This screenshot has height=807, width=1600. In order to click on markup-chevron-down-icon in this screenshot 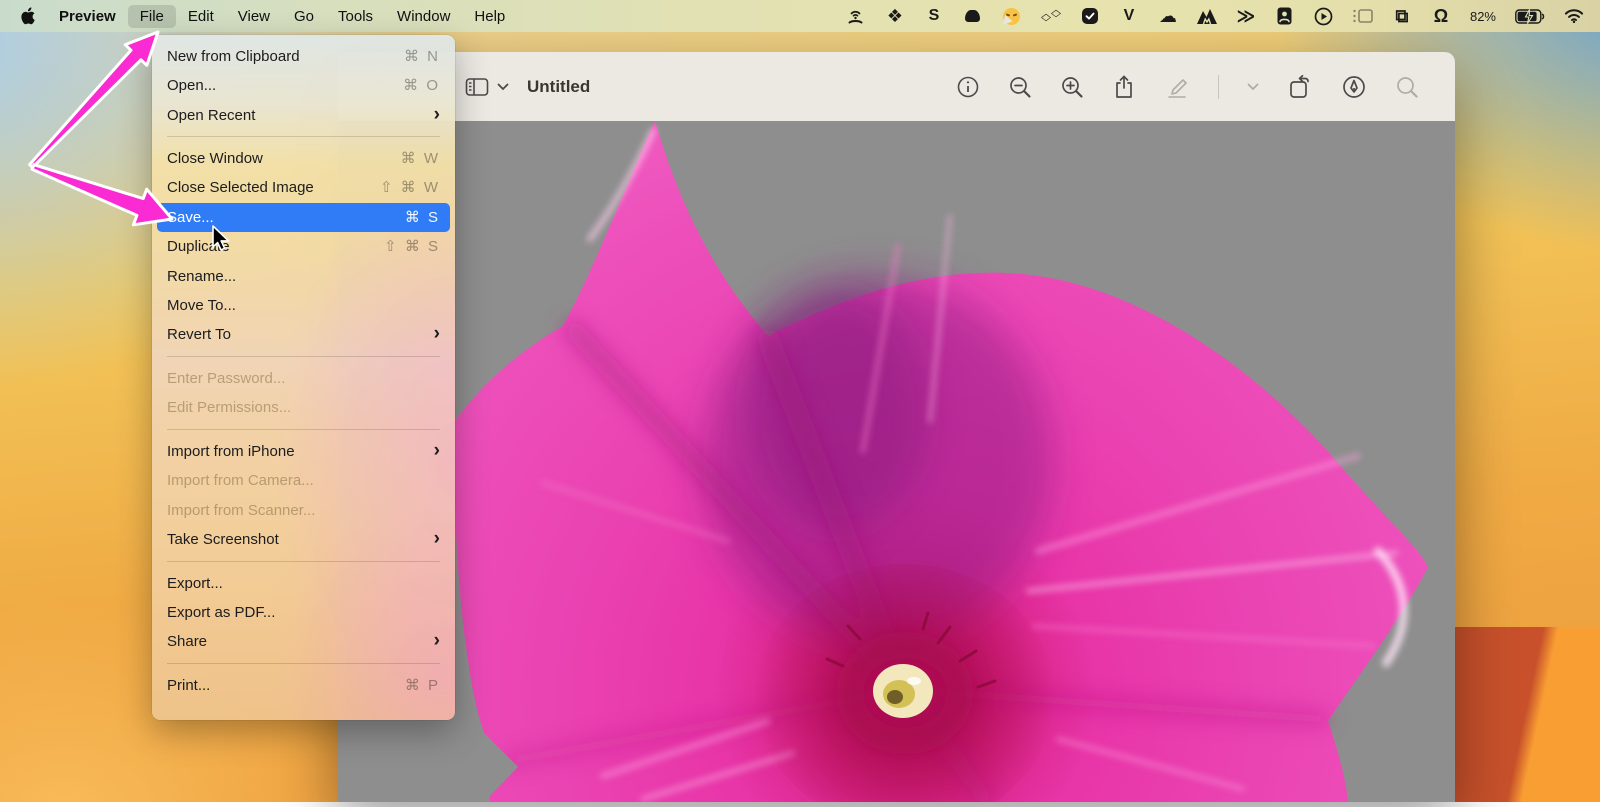, I will do `click(1253, 87)`.